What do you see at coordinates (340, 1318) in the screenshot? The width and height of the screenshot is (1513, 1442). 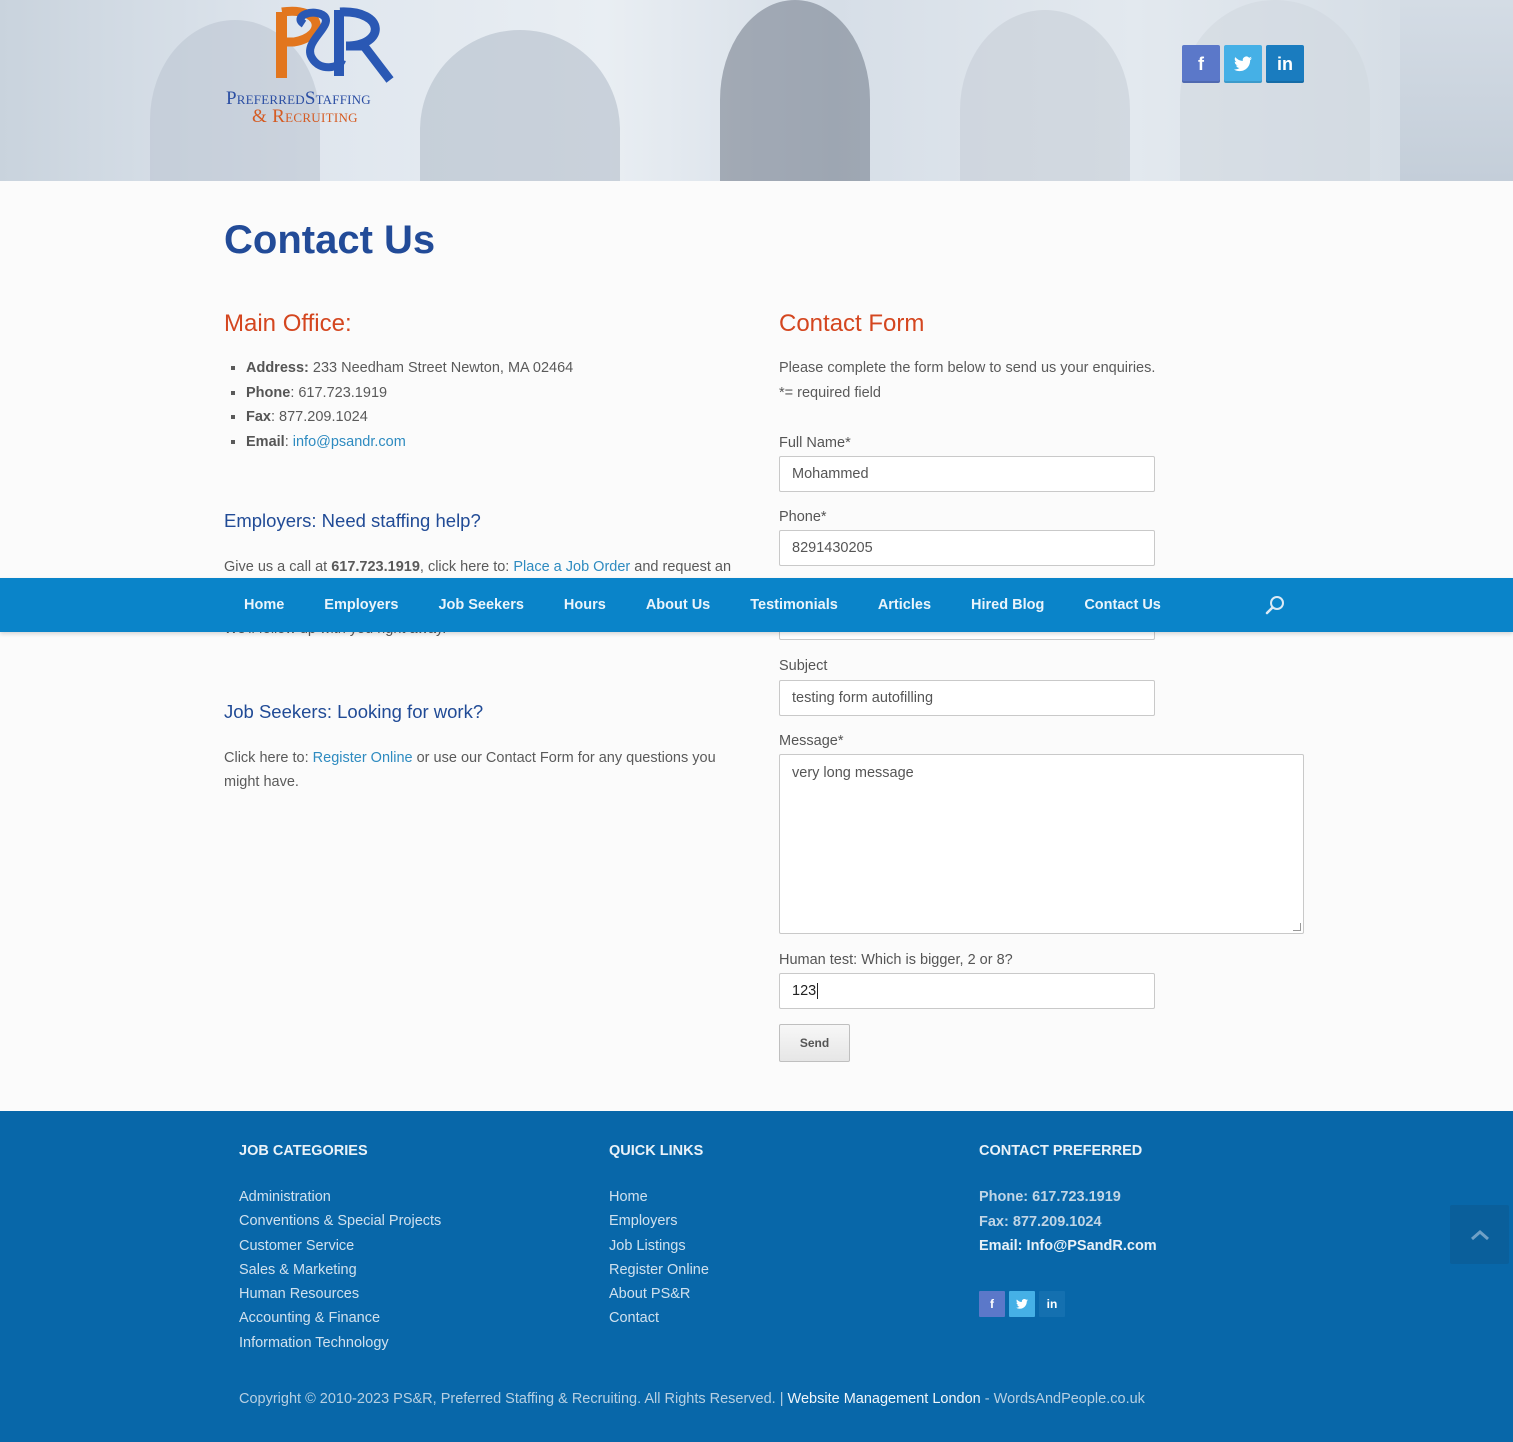 I see `footer-link: Accounting & Finance` at bounding box center [340, 1318].